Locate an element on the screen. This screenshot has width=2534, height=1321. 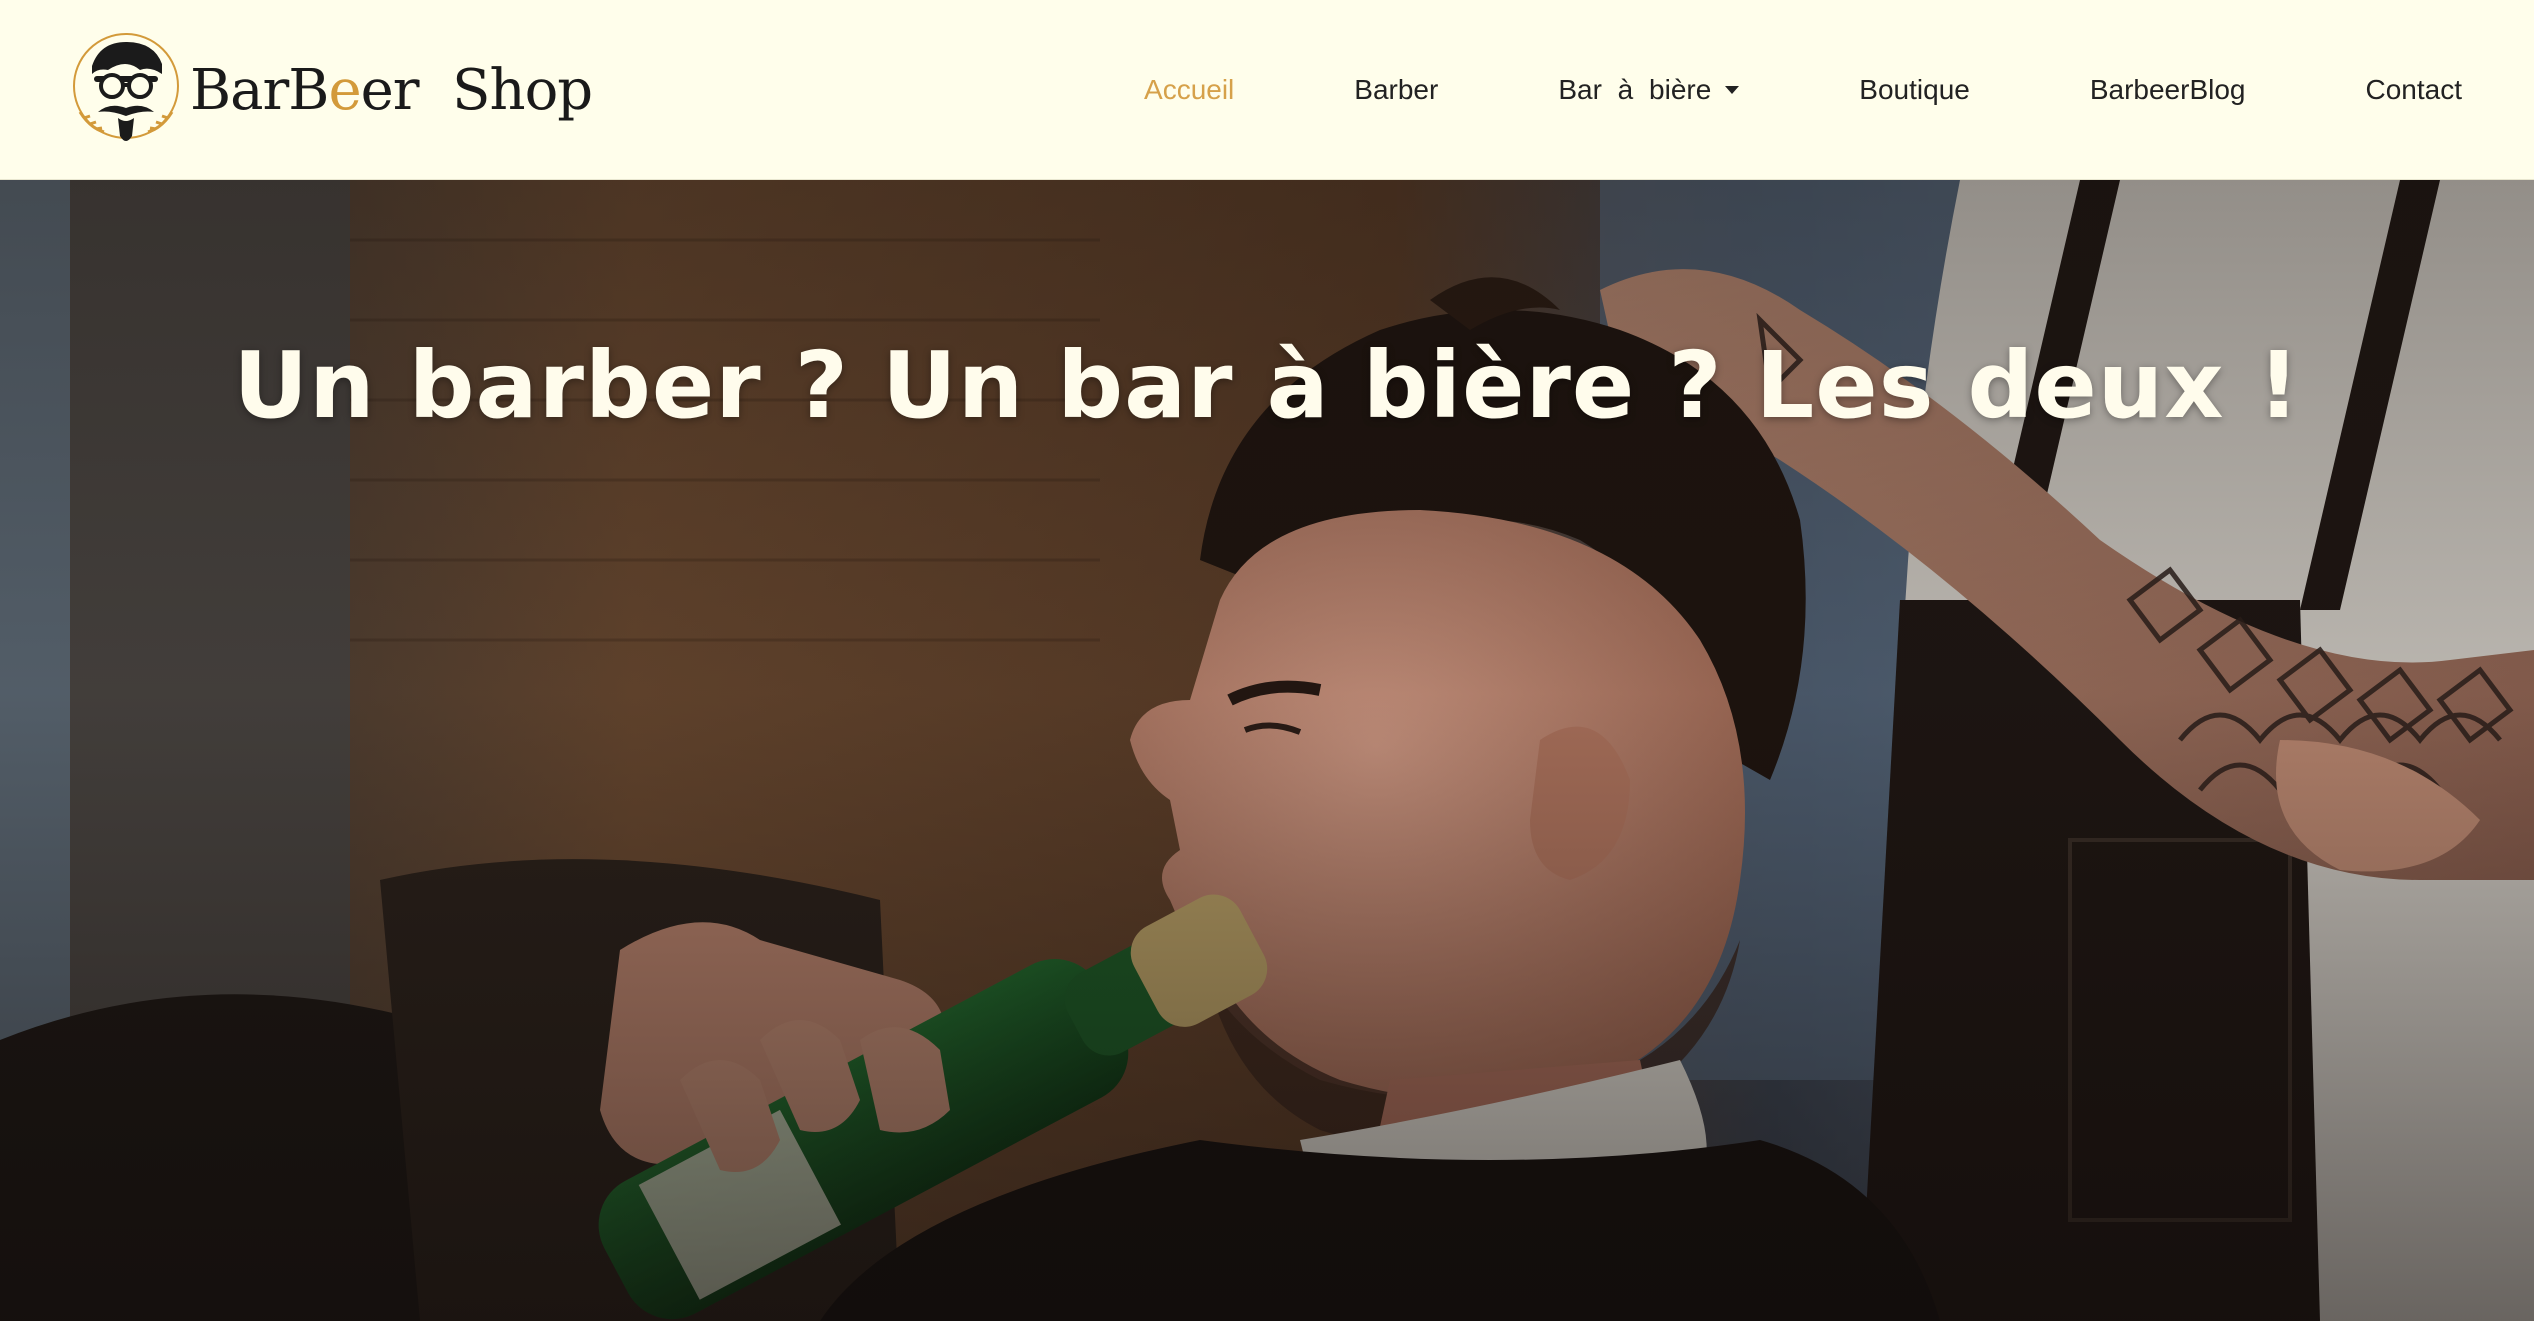
brand-logo: BarBeer Shop is located at coordinates (331, 90).